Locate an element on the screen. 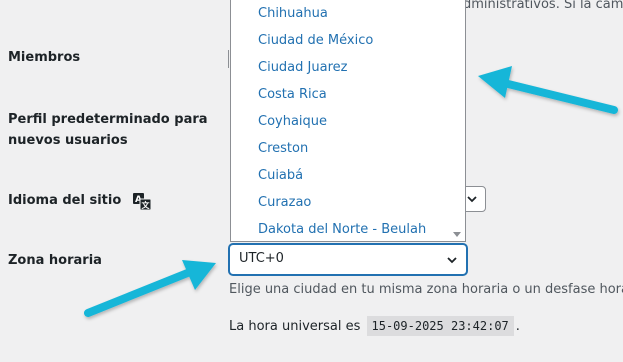 The height and width of the screenshot is (362, 623). members-label: Miembros is located at coordinates (44, 57).